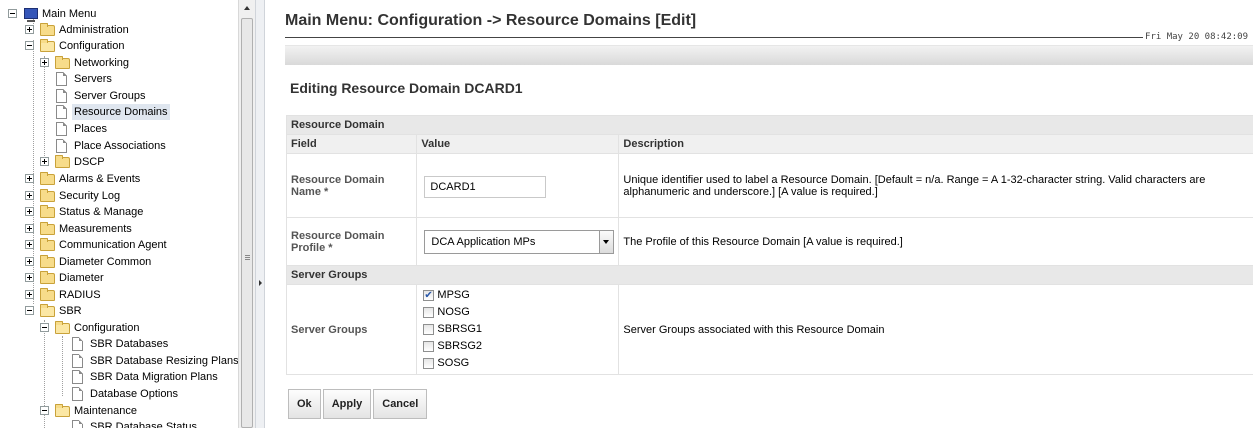 The image size is (1253, 428). I want to click on tree-item-sbr-databases: SBR Databases, so click(121, 344).